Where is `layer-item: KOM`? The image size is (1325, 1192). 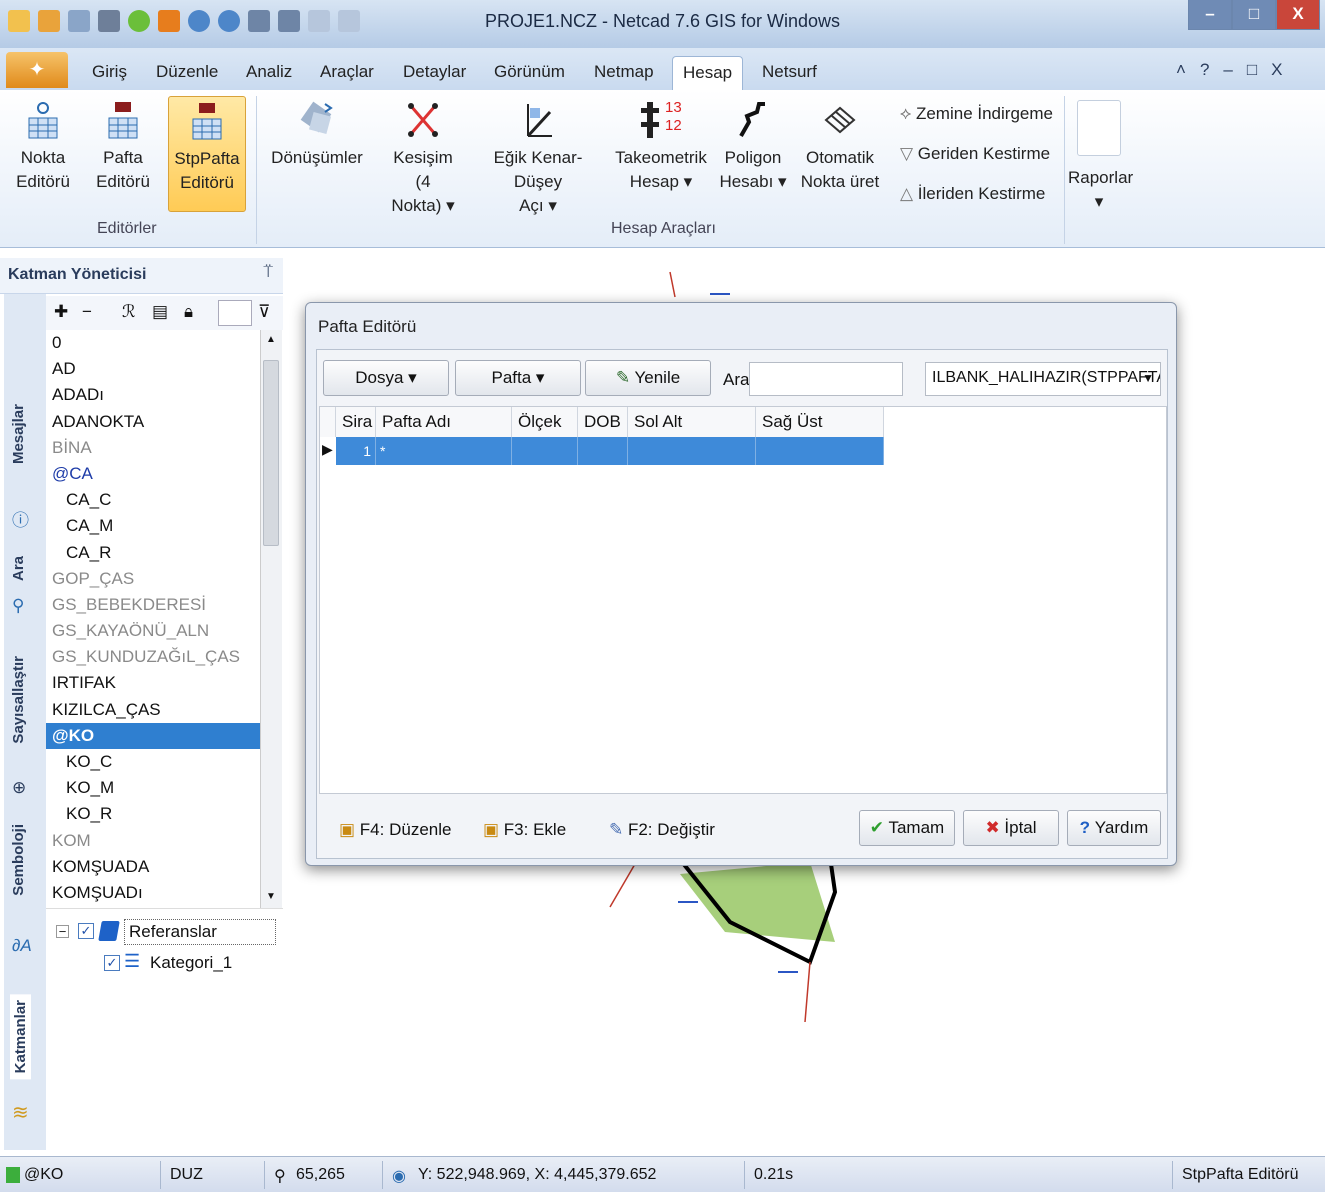
layer-item: KOM is located at coordinates (153, 841).